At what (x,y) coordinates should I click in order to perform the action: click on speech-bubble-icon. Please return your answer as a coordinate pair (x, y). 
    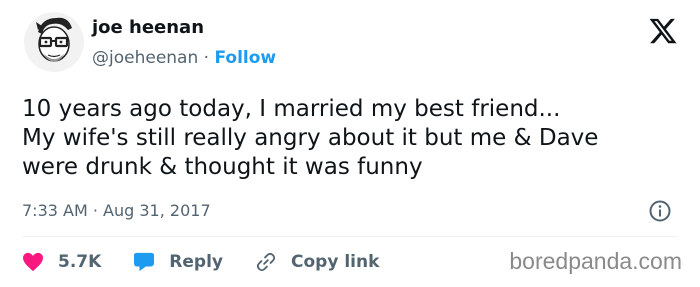
    Looking at the image, I should click on (144, 262).